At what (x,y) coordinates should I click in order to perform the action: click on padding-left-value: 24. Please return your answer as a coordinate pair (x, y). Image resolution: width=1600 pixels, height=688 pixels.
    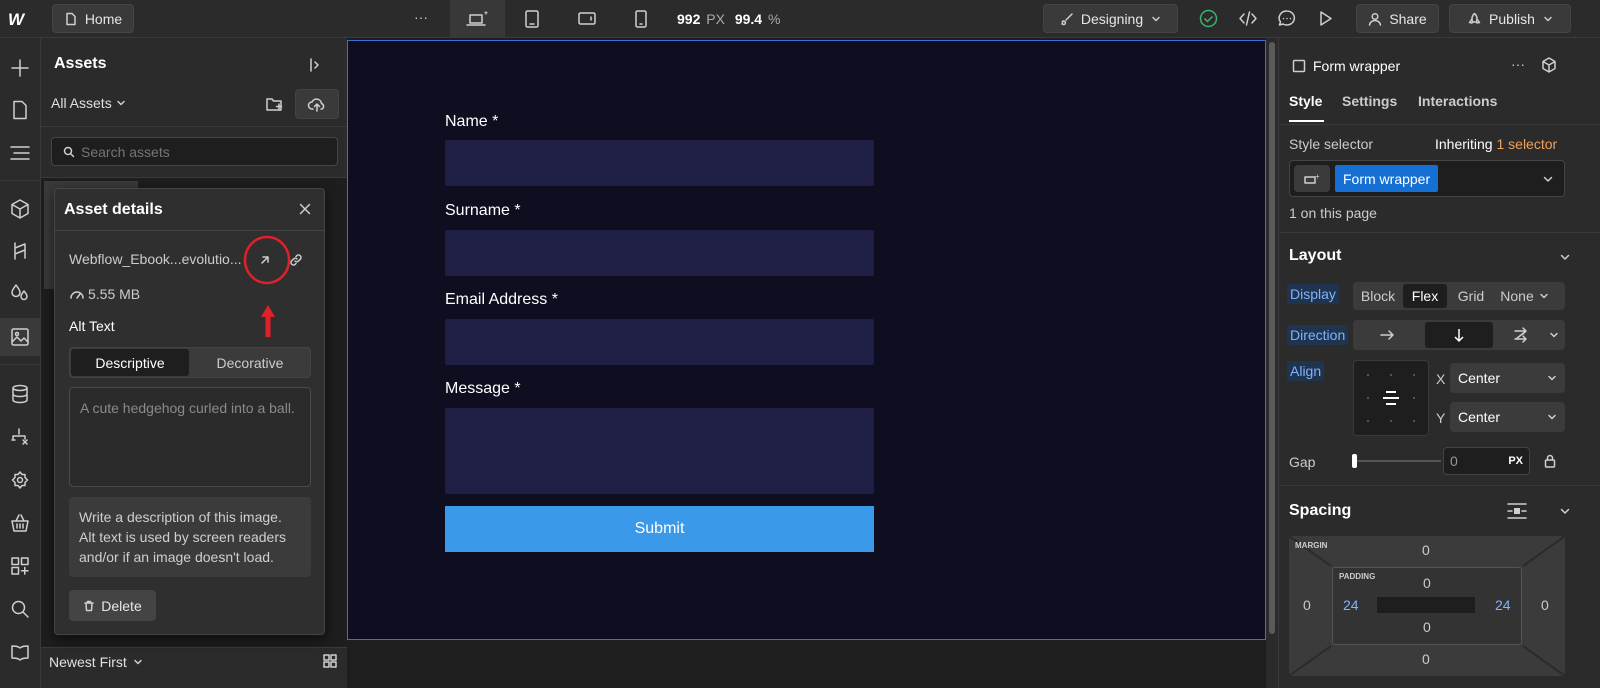
    Looking at the image, I should click on (1351, 605).